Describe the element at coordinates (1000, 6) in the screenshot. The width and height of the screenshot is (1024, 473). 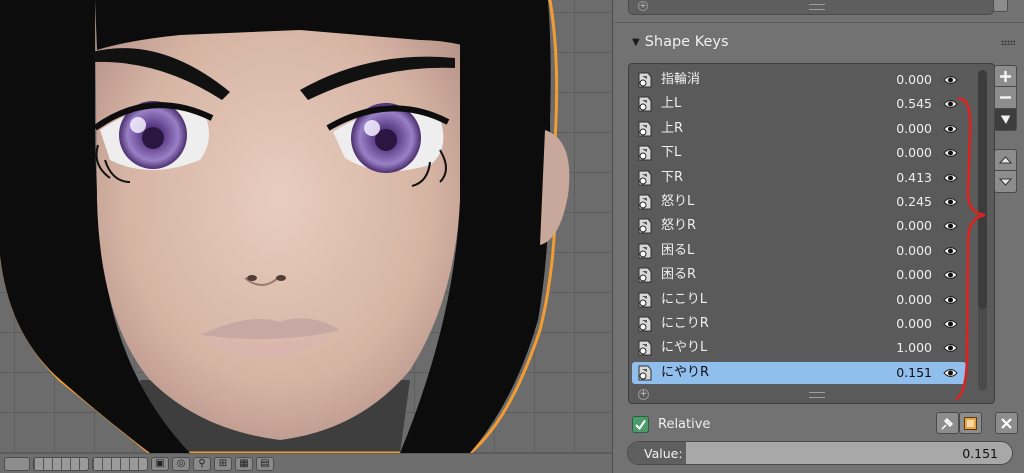
I see `previous-list-scrollbar` at that location.